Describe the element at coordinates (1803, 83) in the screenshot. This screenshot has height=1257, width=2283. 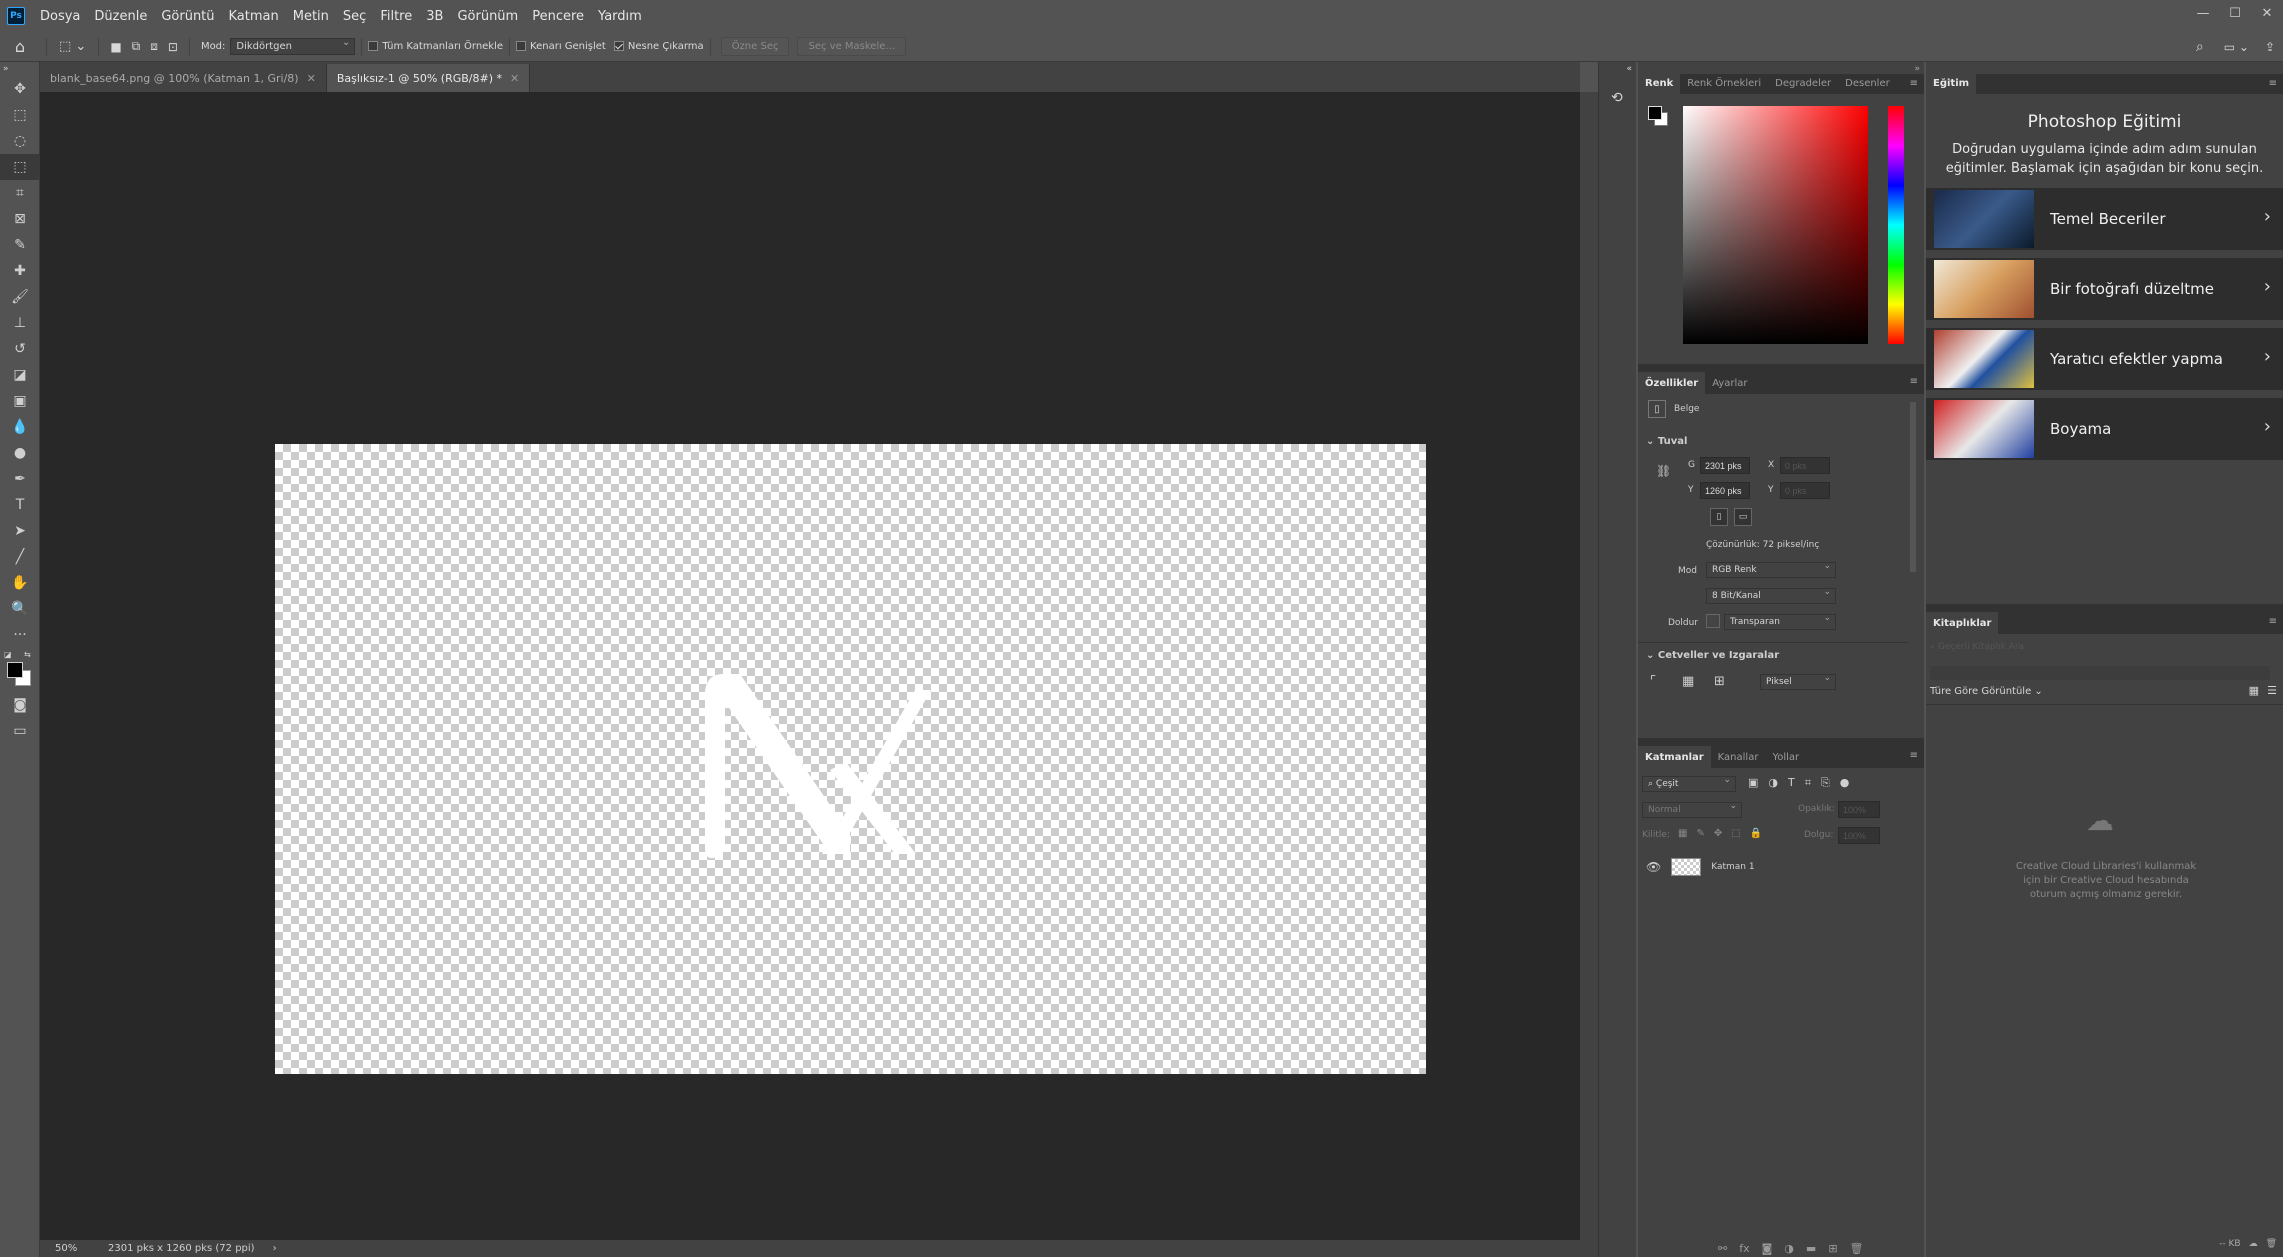
I see `tab-gradients: Degradeler` at that location.